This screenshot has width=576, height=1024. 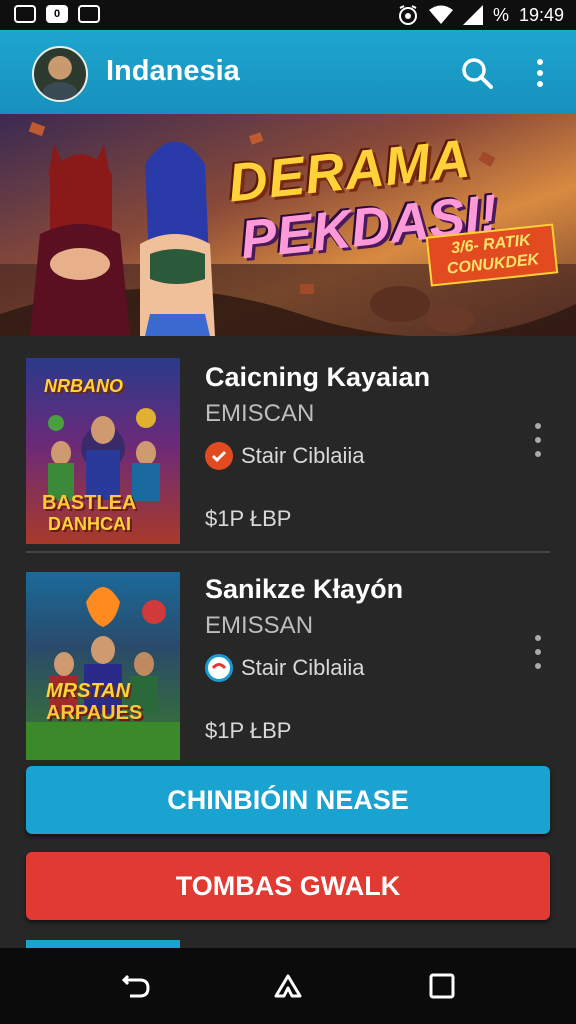 I want to click on back-button, so click(x=136, y=986).